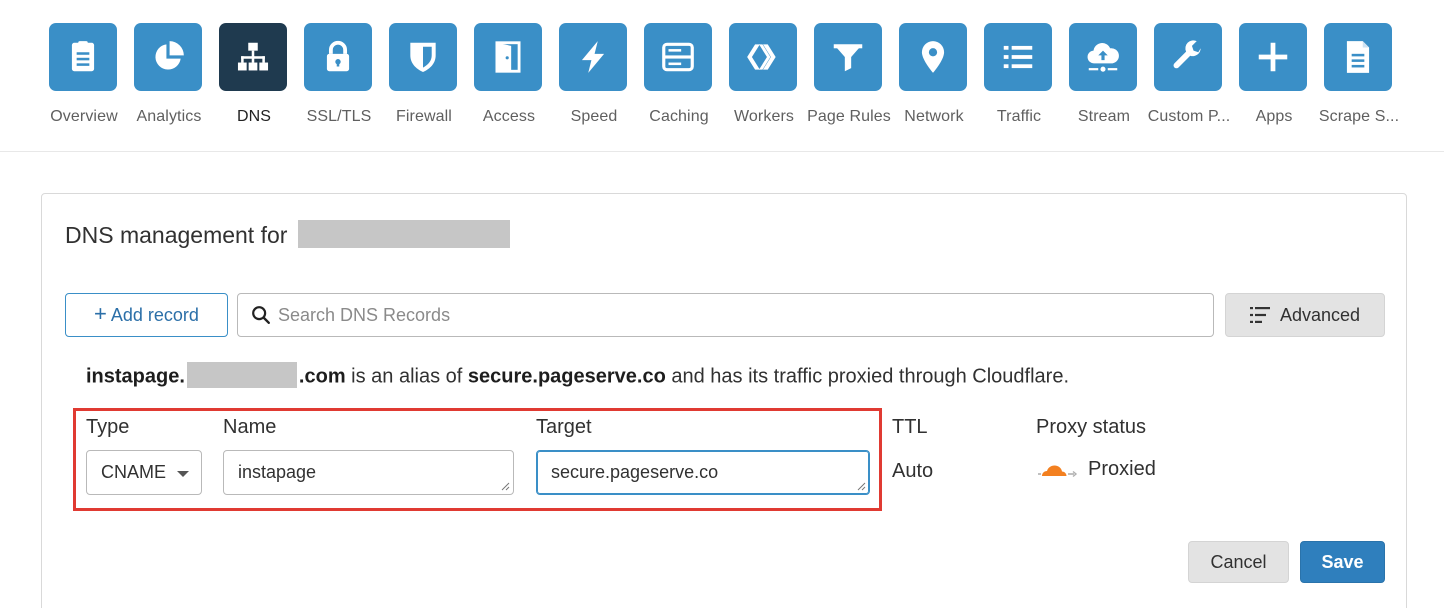 The image size is (1444, 608). Describe the element at coordinates (183, 474) in the screenshot. I see `chevron-down-icon` at that location.